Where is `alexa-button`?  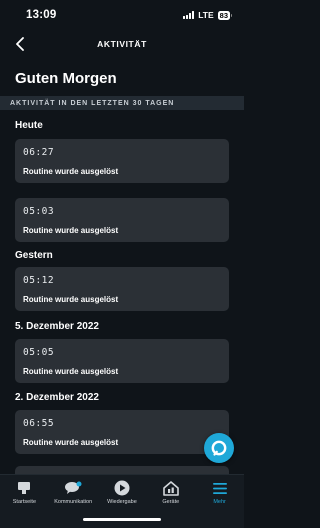
alexa-button is located at coordinates (219, 448).